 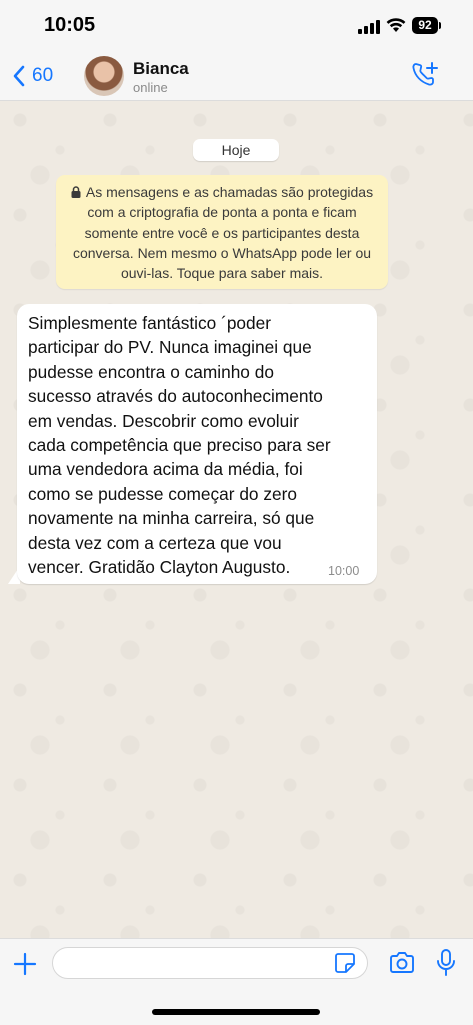 I want to click on back-button: 60, so click(x=32, y=76).